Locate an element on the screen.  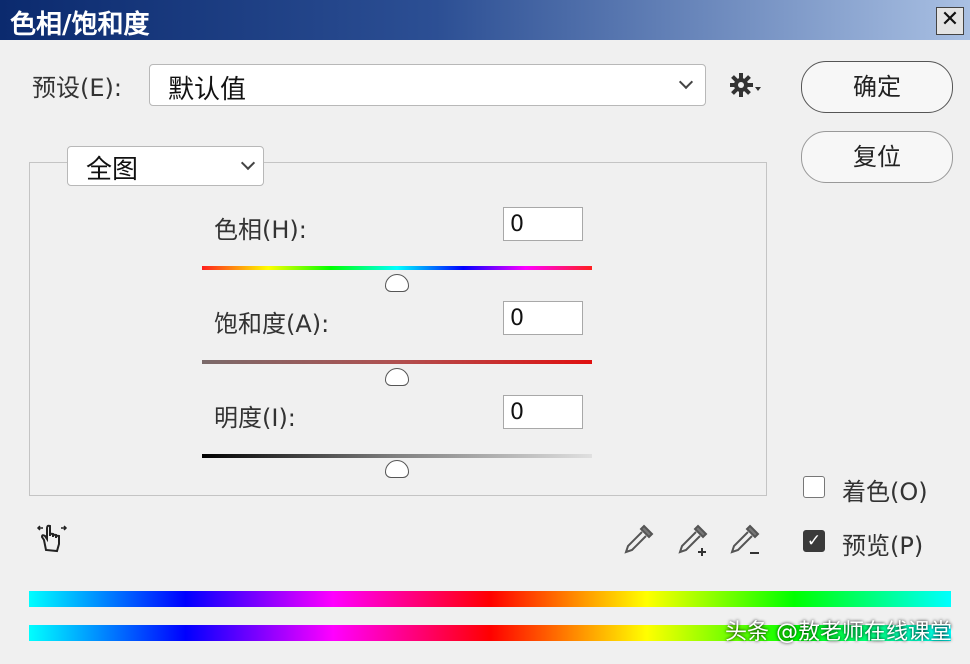
hue-slider-track is located at coordinates (397, 268).